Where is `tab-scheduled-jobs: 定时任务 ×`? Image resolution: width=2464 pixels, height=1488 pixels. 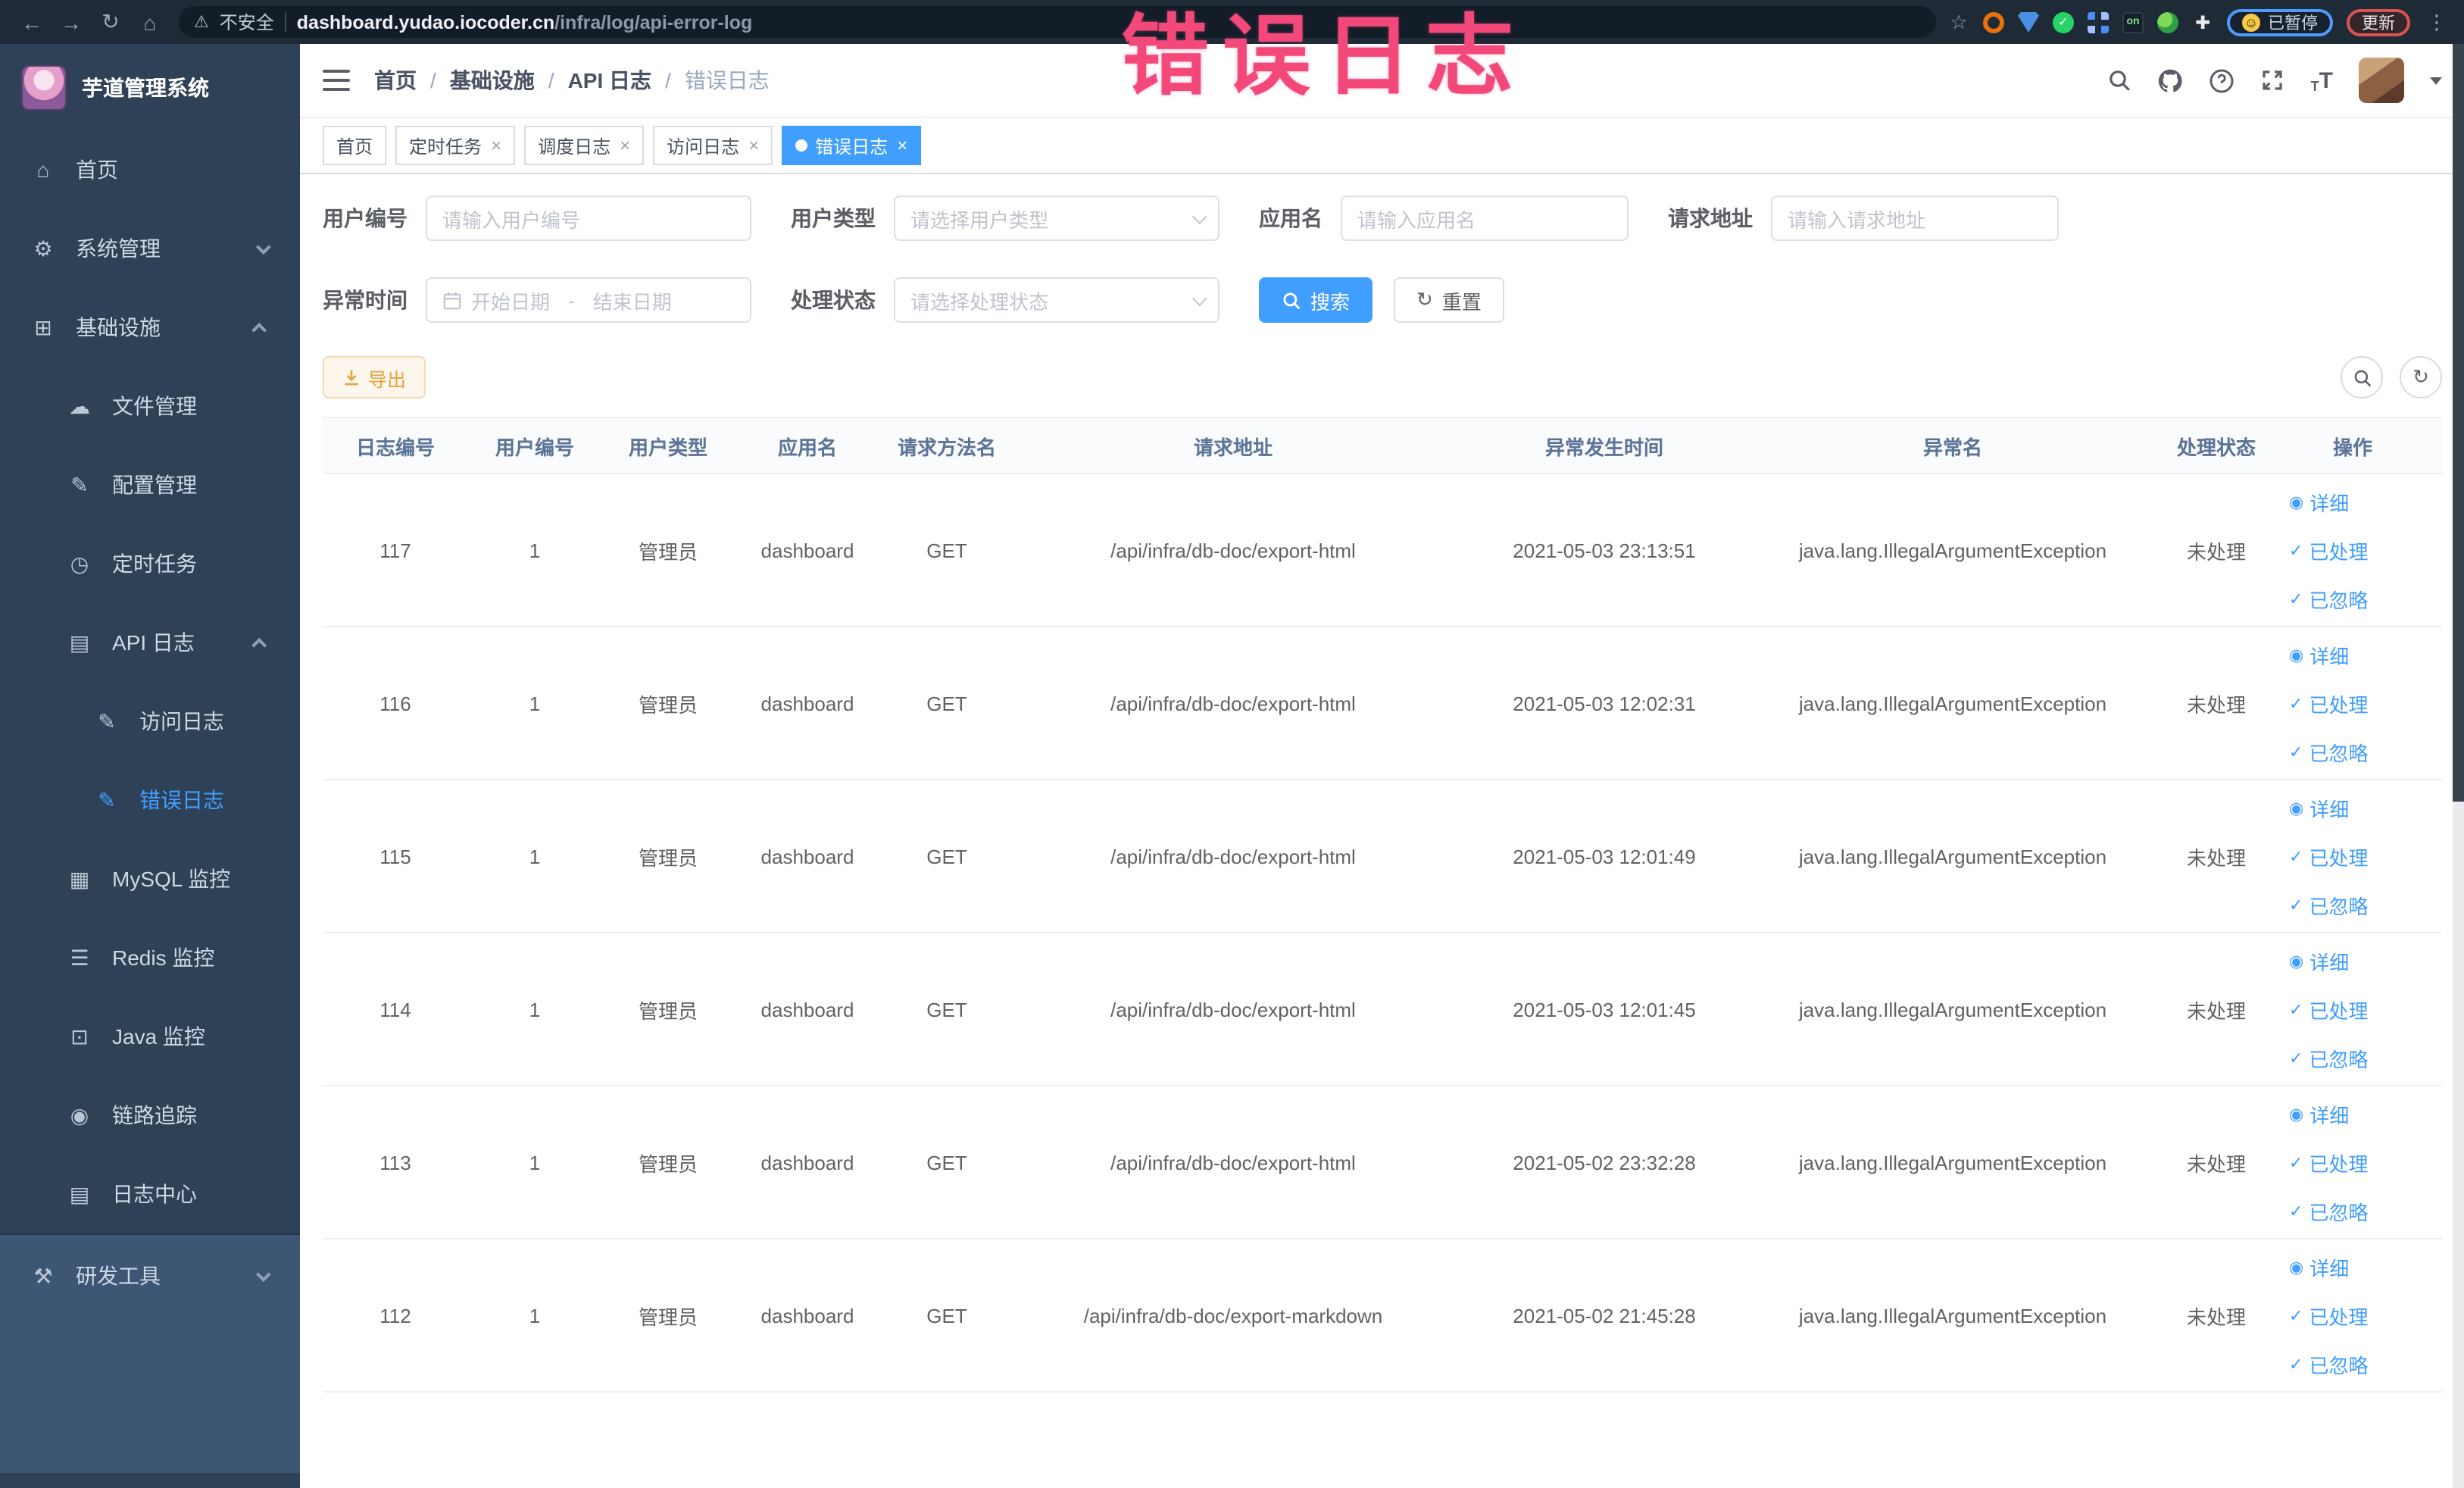 tab-scheduled-jobs: 定时任务 × is located at coordinates (455, 145).